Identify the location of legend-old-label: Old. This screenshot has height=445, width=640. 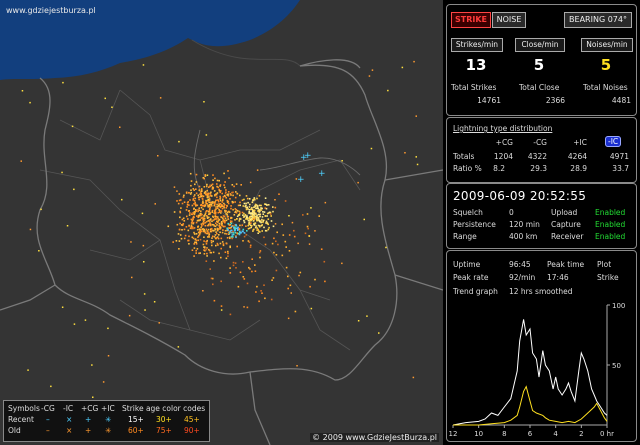
(14, 430).